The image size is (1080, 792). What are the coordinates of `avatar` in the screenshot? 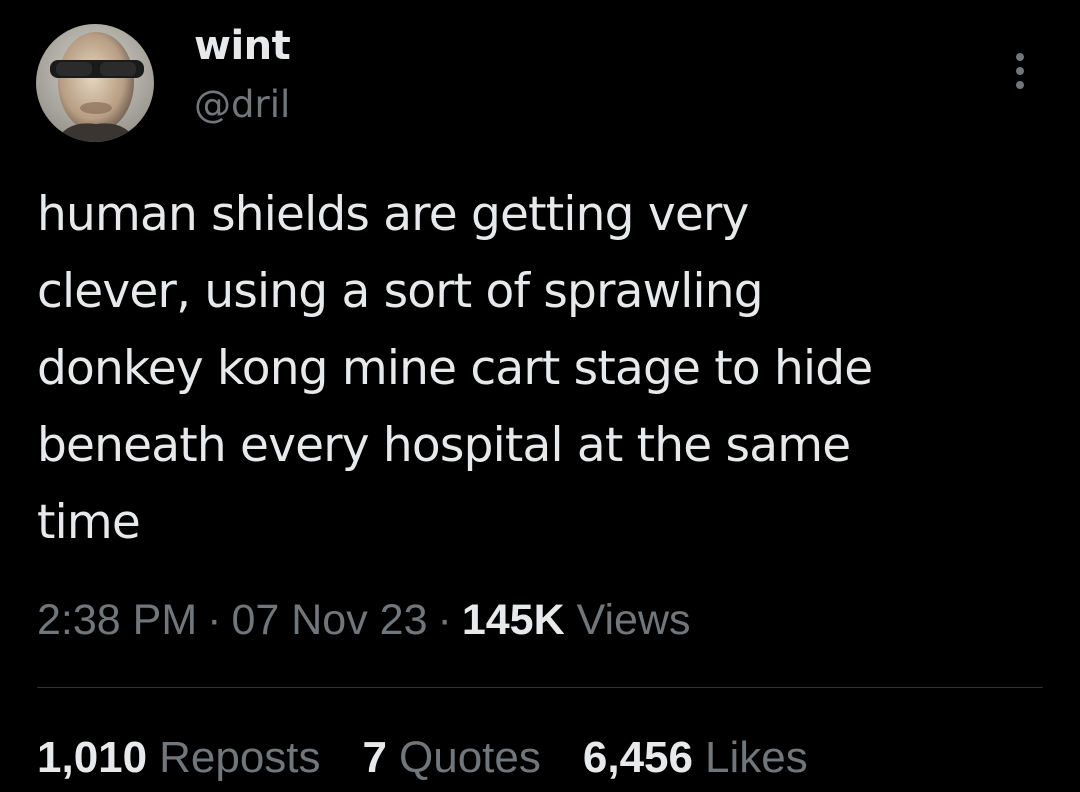 It's located at (95, 83).